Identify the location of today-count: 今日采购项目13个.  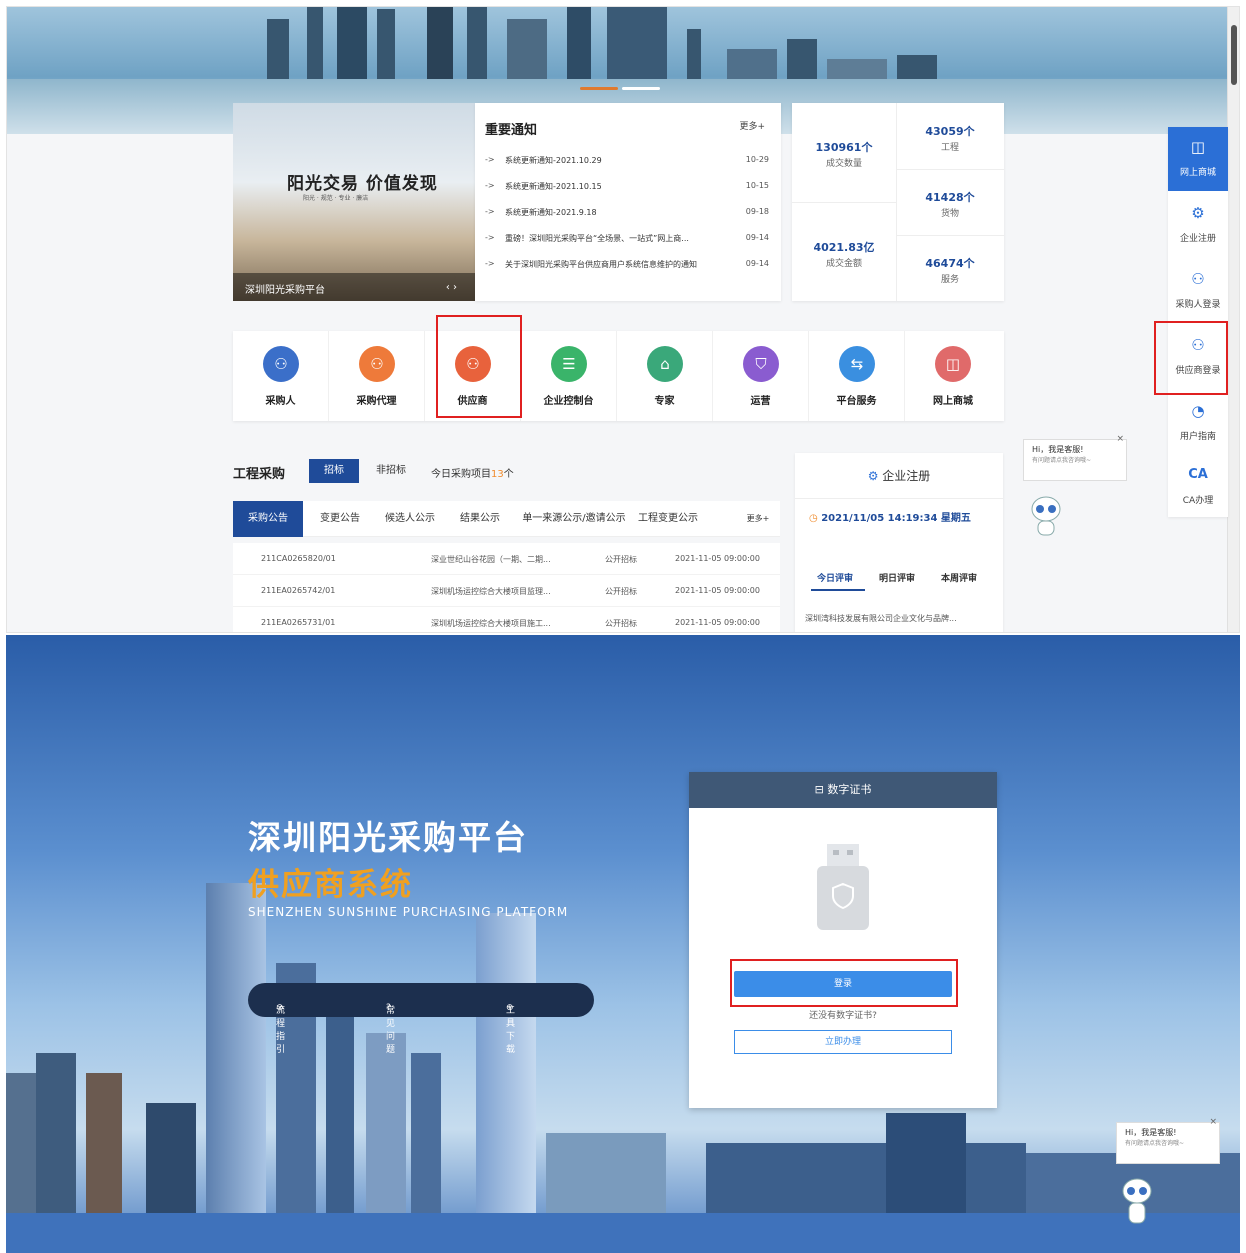
(472, 474).